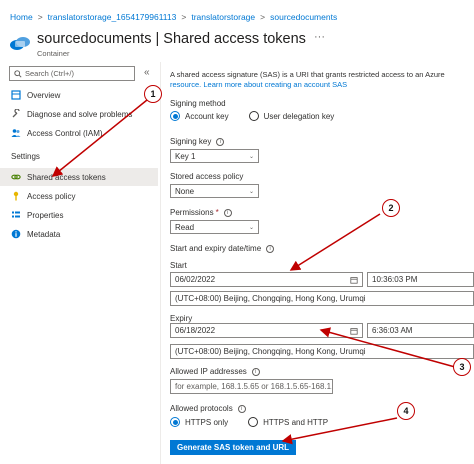 The height and width of the screenshot is (464, 474). I want to click on start-expiry-label: Start and expiry date/time i, so click(222, 248).